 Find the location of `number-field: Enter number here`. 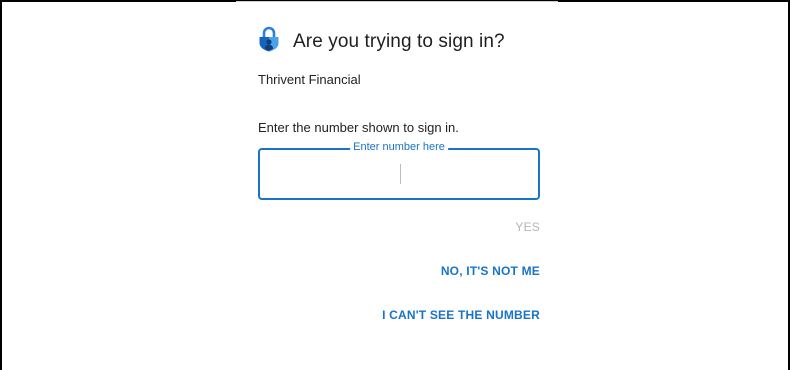

number-field: Enter number here is located at coordinates (399, 170).